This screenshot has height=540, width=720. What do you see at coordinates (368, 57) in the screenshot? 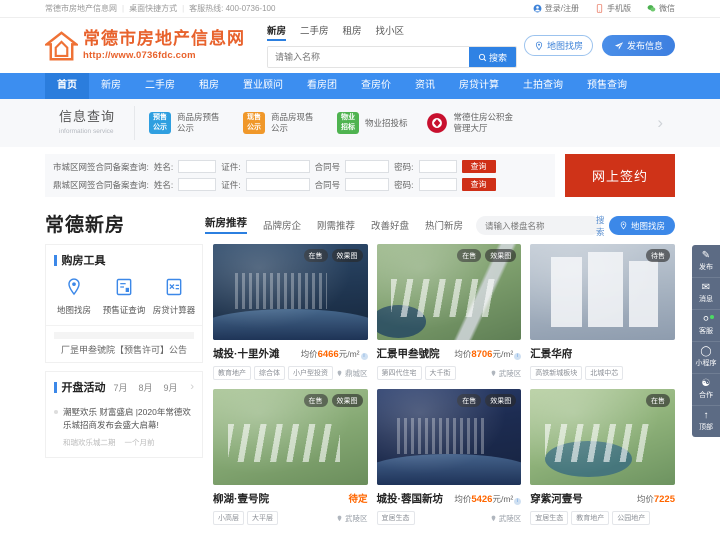
I see `search-input` at bounding box center [368, 57].